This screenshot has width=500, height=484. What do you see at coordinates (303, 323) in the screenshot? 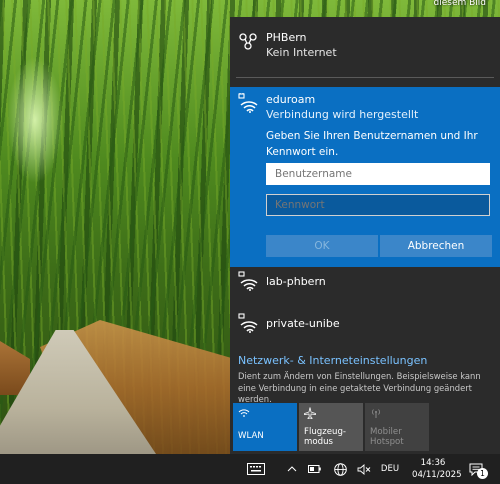
I see `network-name: private-unibe` at bounding box center [303, 323].